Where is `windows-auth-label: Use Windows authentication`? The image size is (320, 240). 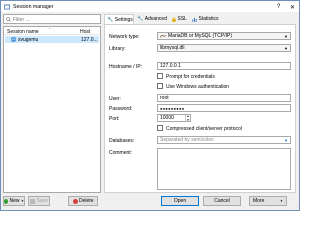 windows-auth-label: Use Windows authentication is located at coordinates (198, 86).